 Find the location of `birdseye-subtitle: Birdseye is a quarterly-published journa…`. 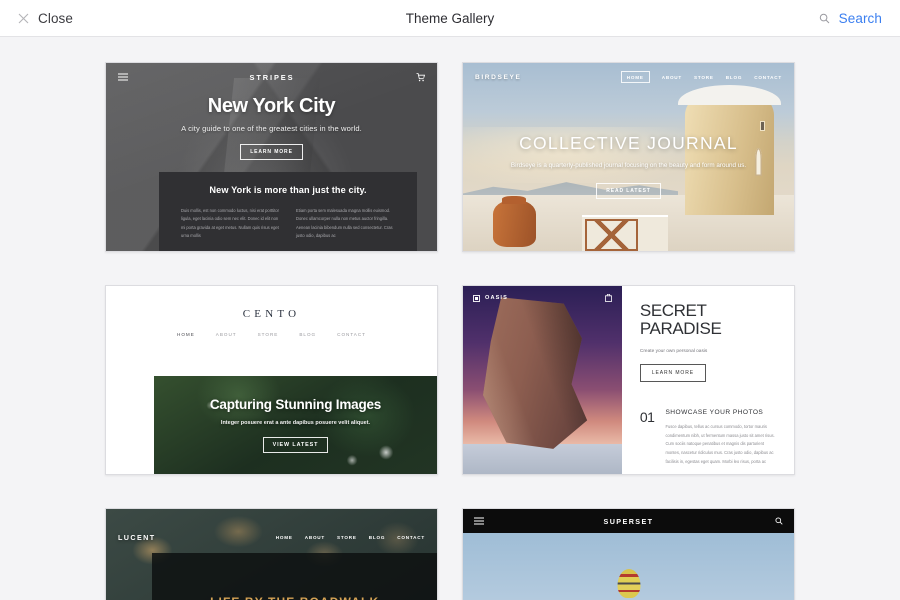

birdseye-subtitle: Birdseye is a quarterly-published journa… is located at coordinates (628, 165).